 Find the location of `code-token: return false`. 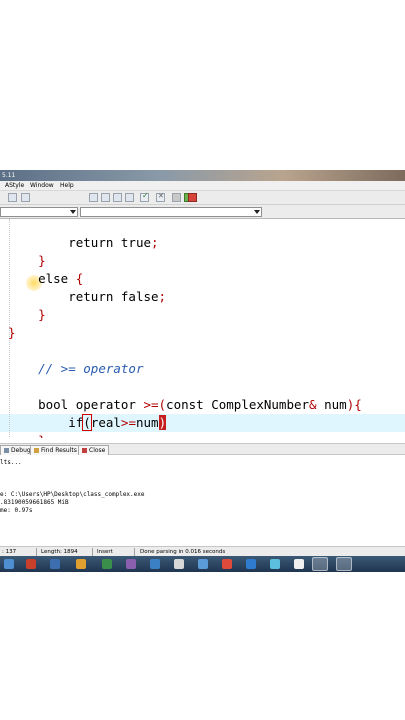

code-token: return false is located at coordinates (113, 296).